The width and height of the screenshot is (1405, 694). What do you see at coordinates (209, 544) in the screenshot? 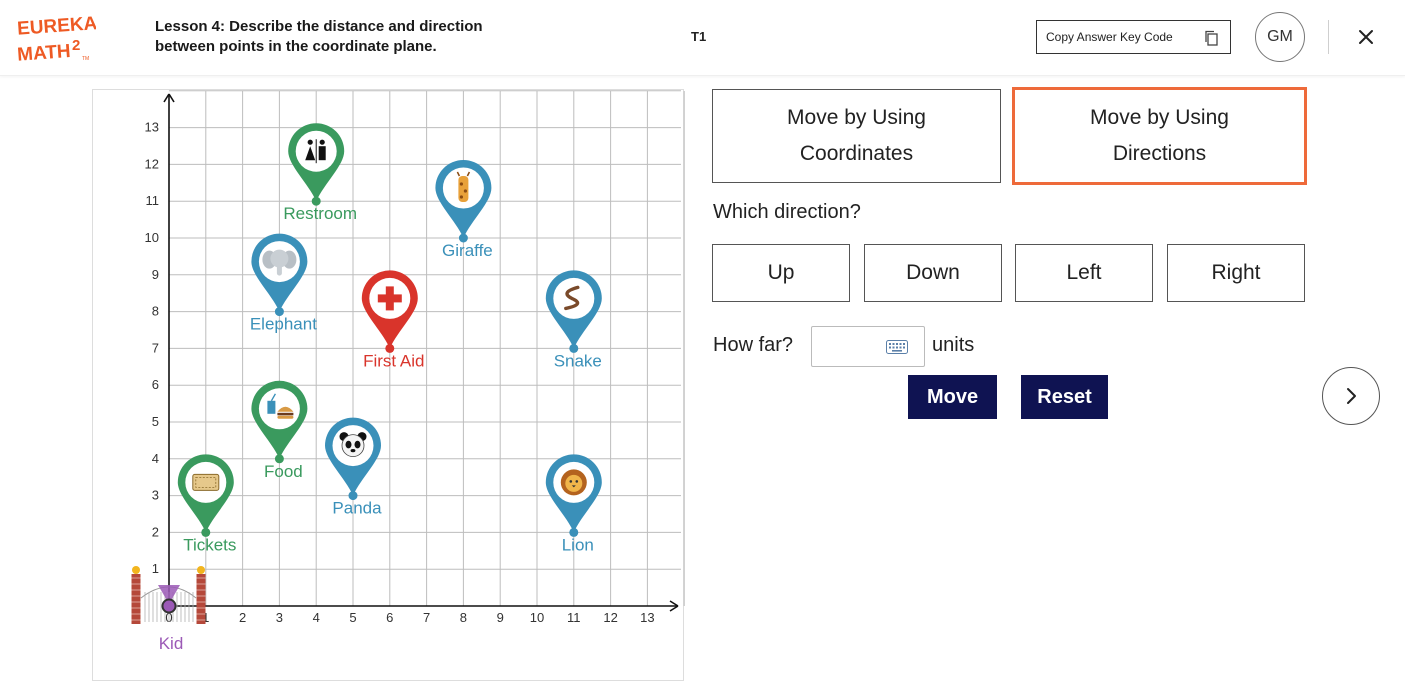
I see `location-label: Tickets` at bounding box center [209, 544].